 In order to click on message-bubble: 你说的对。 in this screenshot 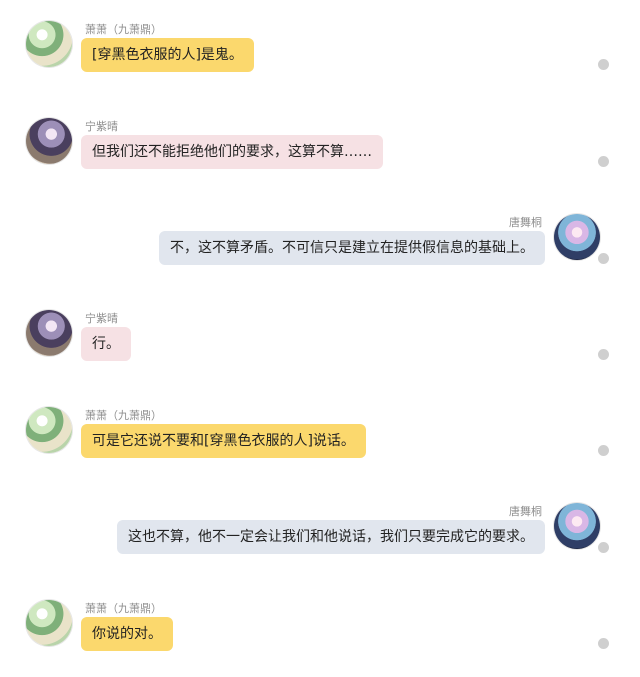, I will do `click(127, 634)`.